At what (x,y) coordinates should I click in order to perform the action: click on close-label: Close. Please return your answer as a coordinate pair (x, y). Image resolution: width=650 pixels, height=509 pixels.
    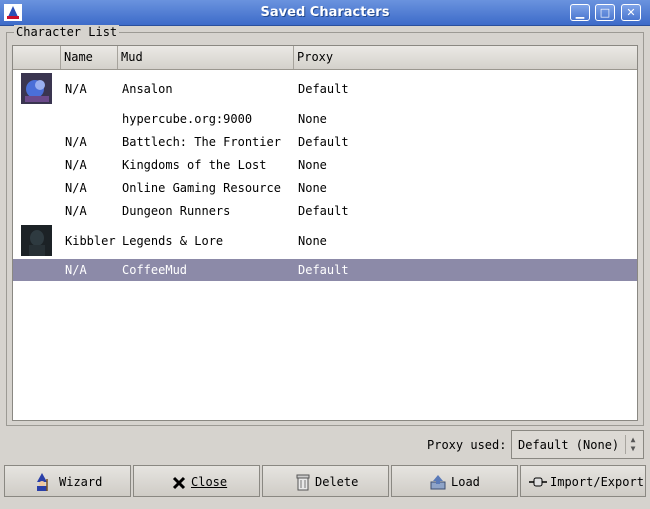
    Looking at the image, I should click on (209, 482).